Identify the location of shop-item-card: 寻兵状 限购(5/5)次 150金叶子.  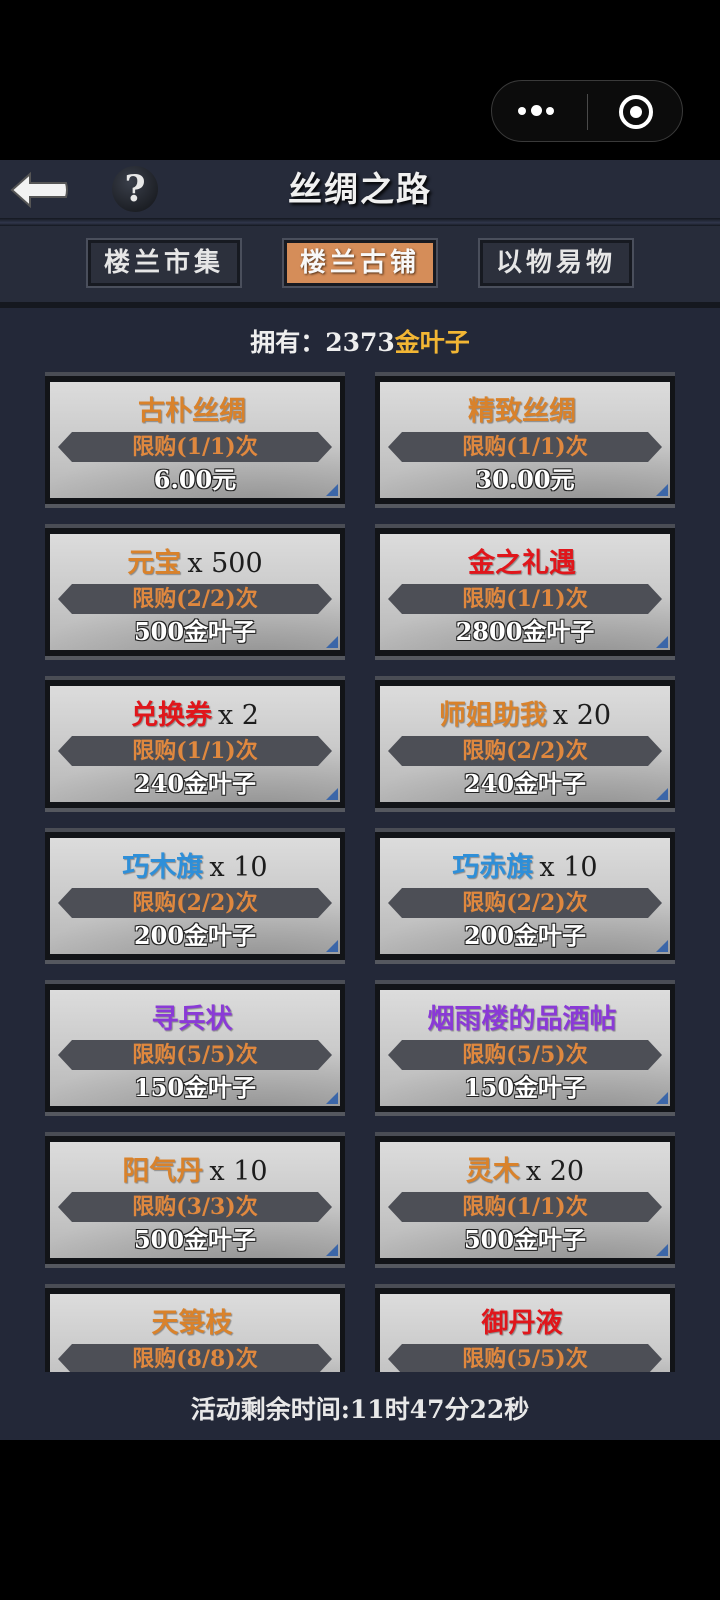
(195, 1048).